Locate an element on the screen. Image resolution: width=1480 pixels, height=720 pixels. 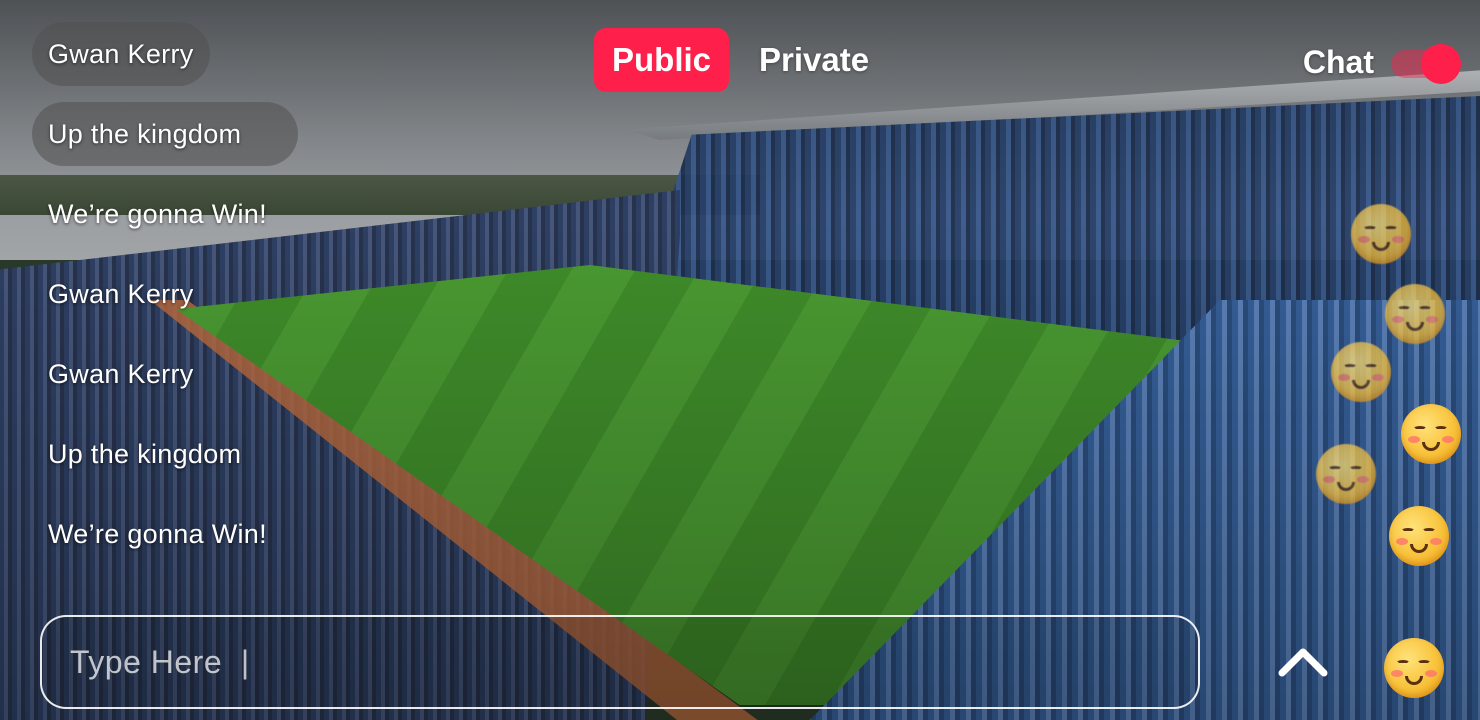
tab-private: Private is located at coordinates (814, 60).